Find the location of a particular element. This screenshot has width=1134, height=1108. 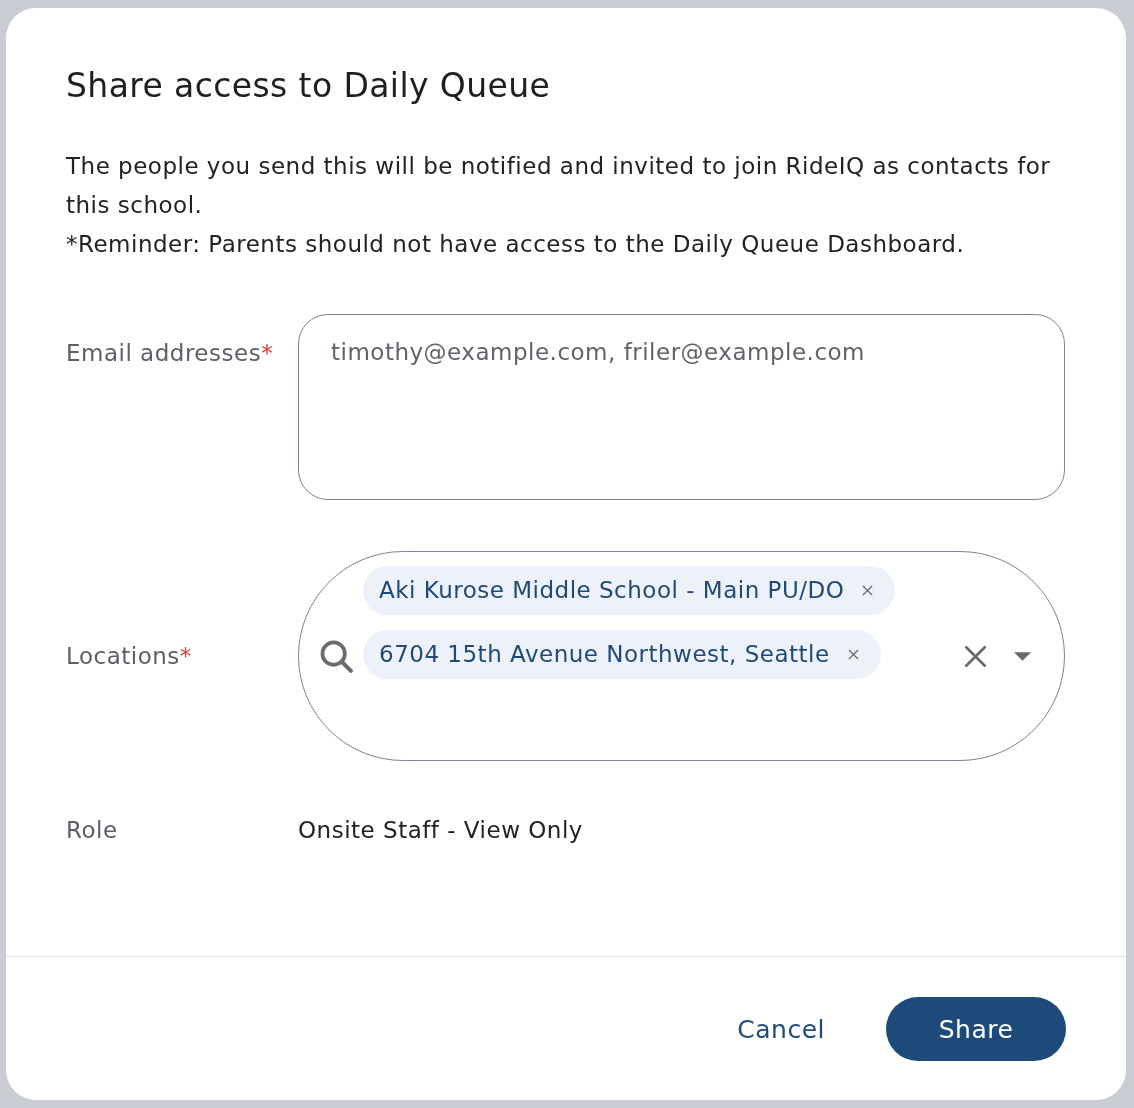

description-text: *Reminder: Parents should not have access to the Daily Queue Dashboard. is located at coordinates (516, 244).